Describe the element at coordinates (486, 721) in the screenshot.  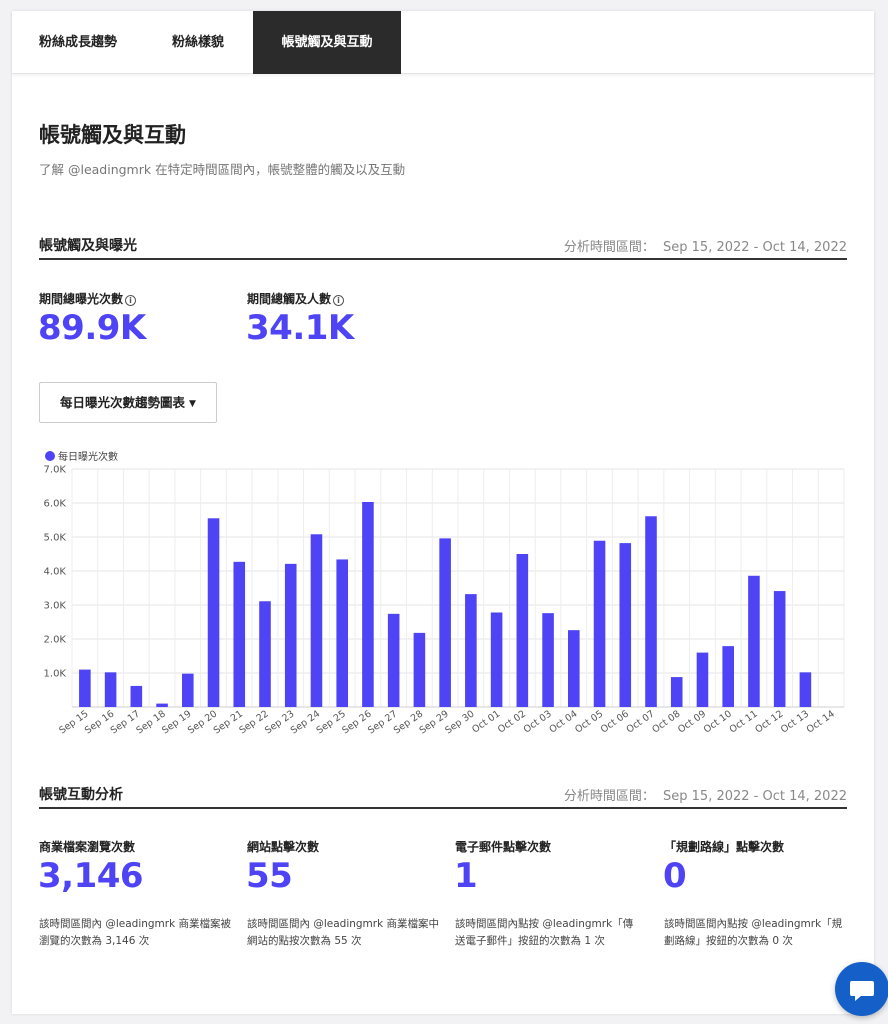
I see `x-tick-label: Oct 01` at that location.